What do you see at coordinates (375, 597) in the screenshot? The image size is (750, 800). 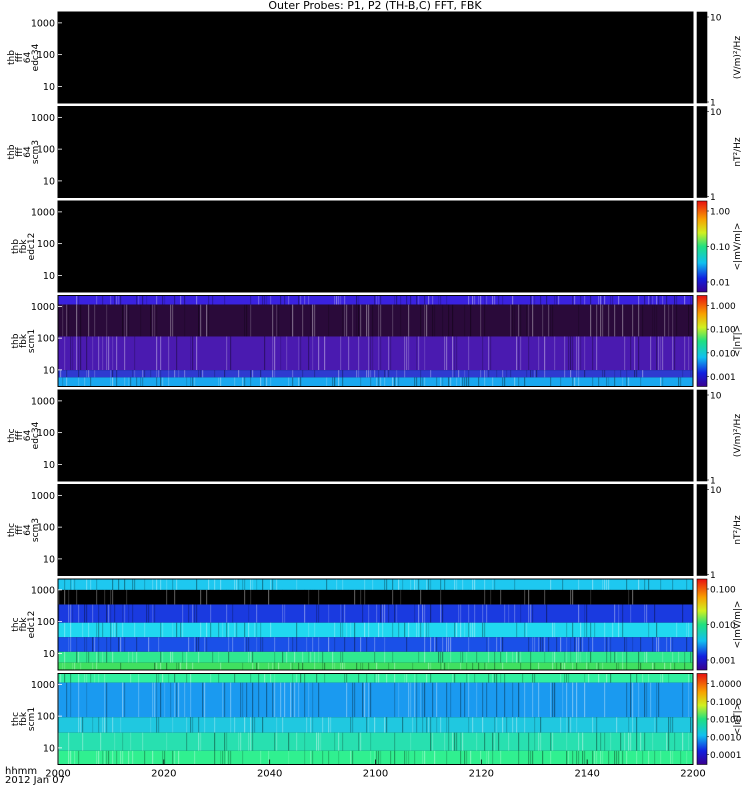 I see `spectrogram-band` at bounding box center [375, 597].